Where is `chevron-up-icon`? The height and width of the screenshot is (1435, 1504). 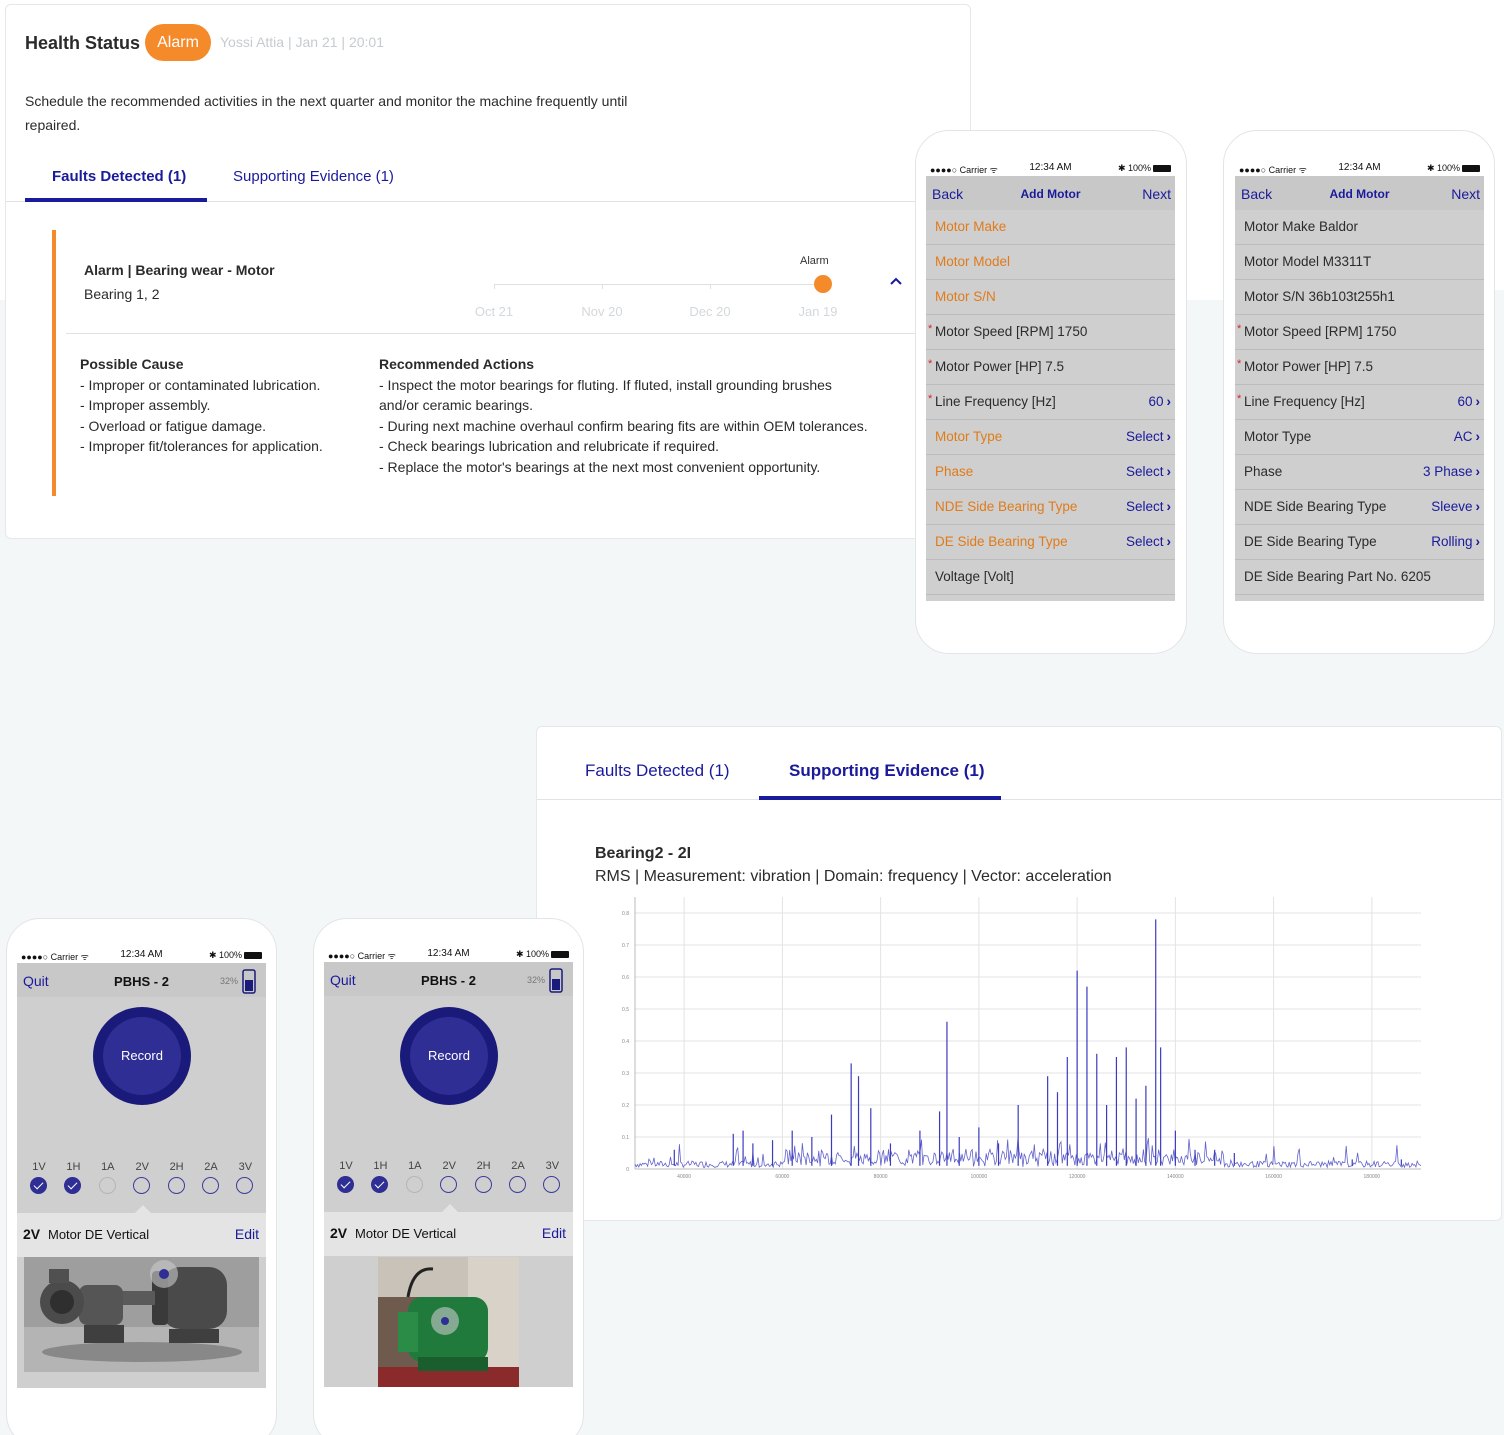
chevron-up-icon is located at coordinates (896, 281).